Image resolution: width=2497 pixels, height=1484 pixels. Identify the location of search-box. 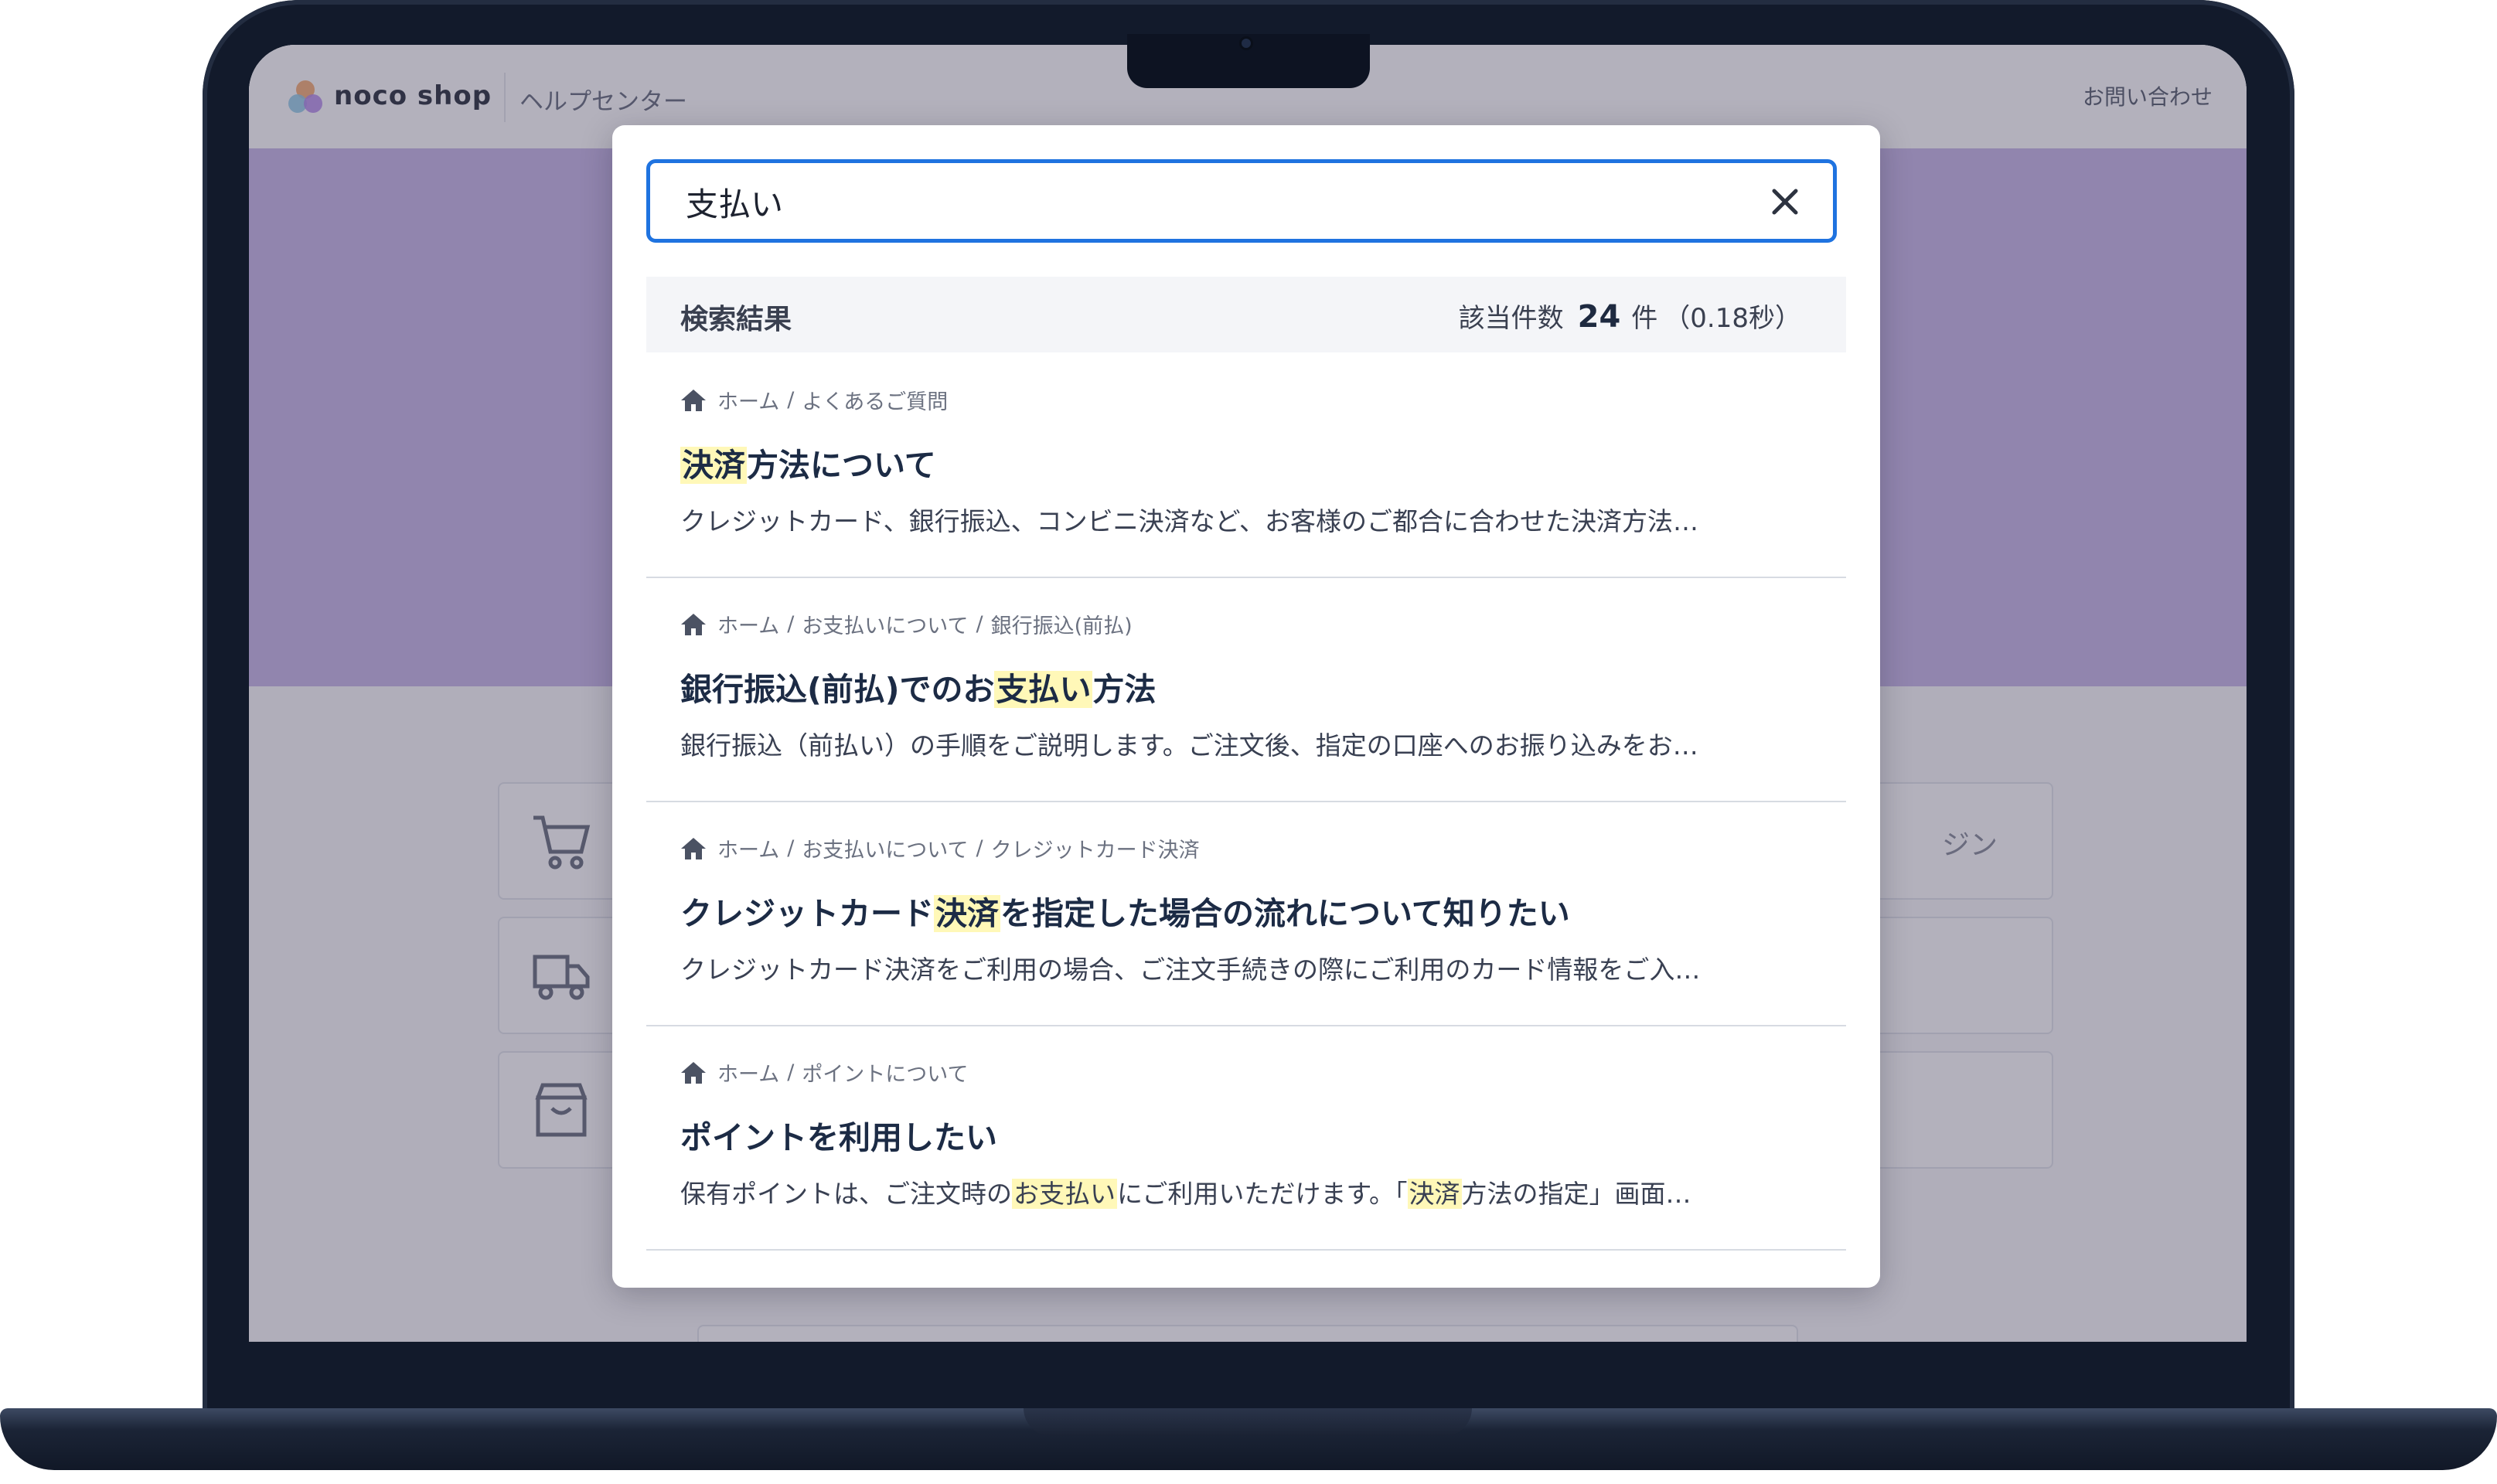
(1241, 201).